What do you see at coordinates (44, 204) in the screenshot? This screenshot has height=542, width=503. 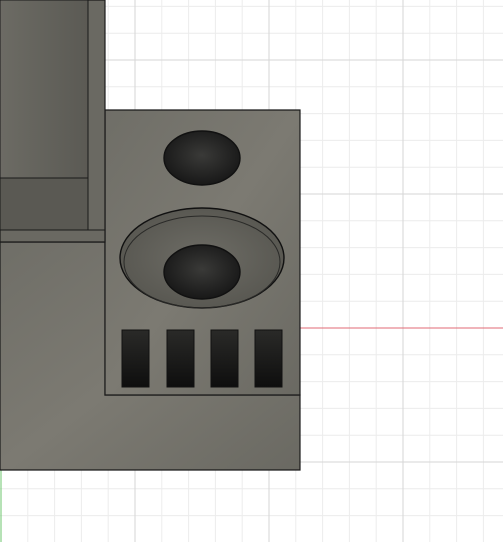 I see `inner-ledge` at bounding box center [44, 204].